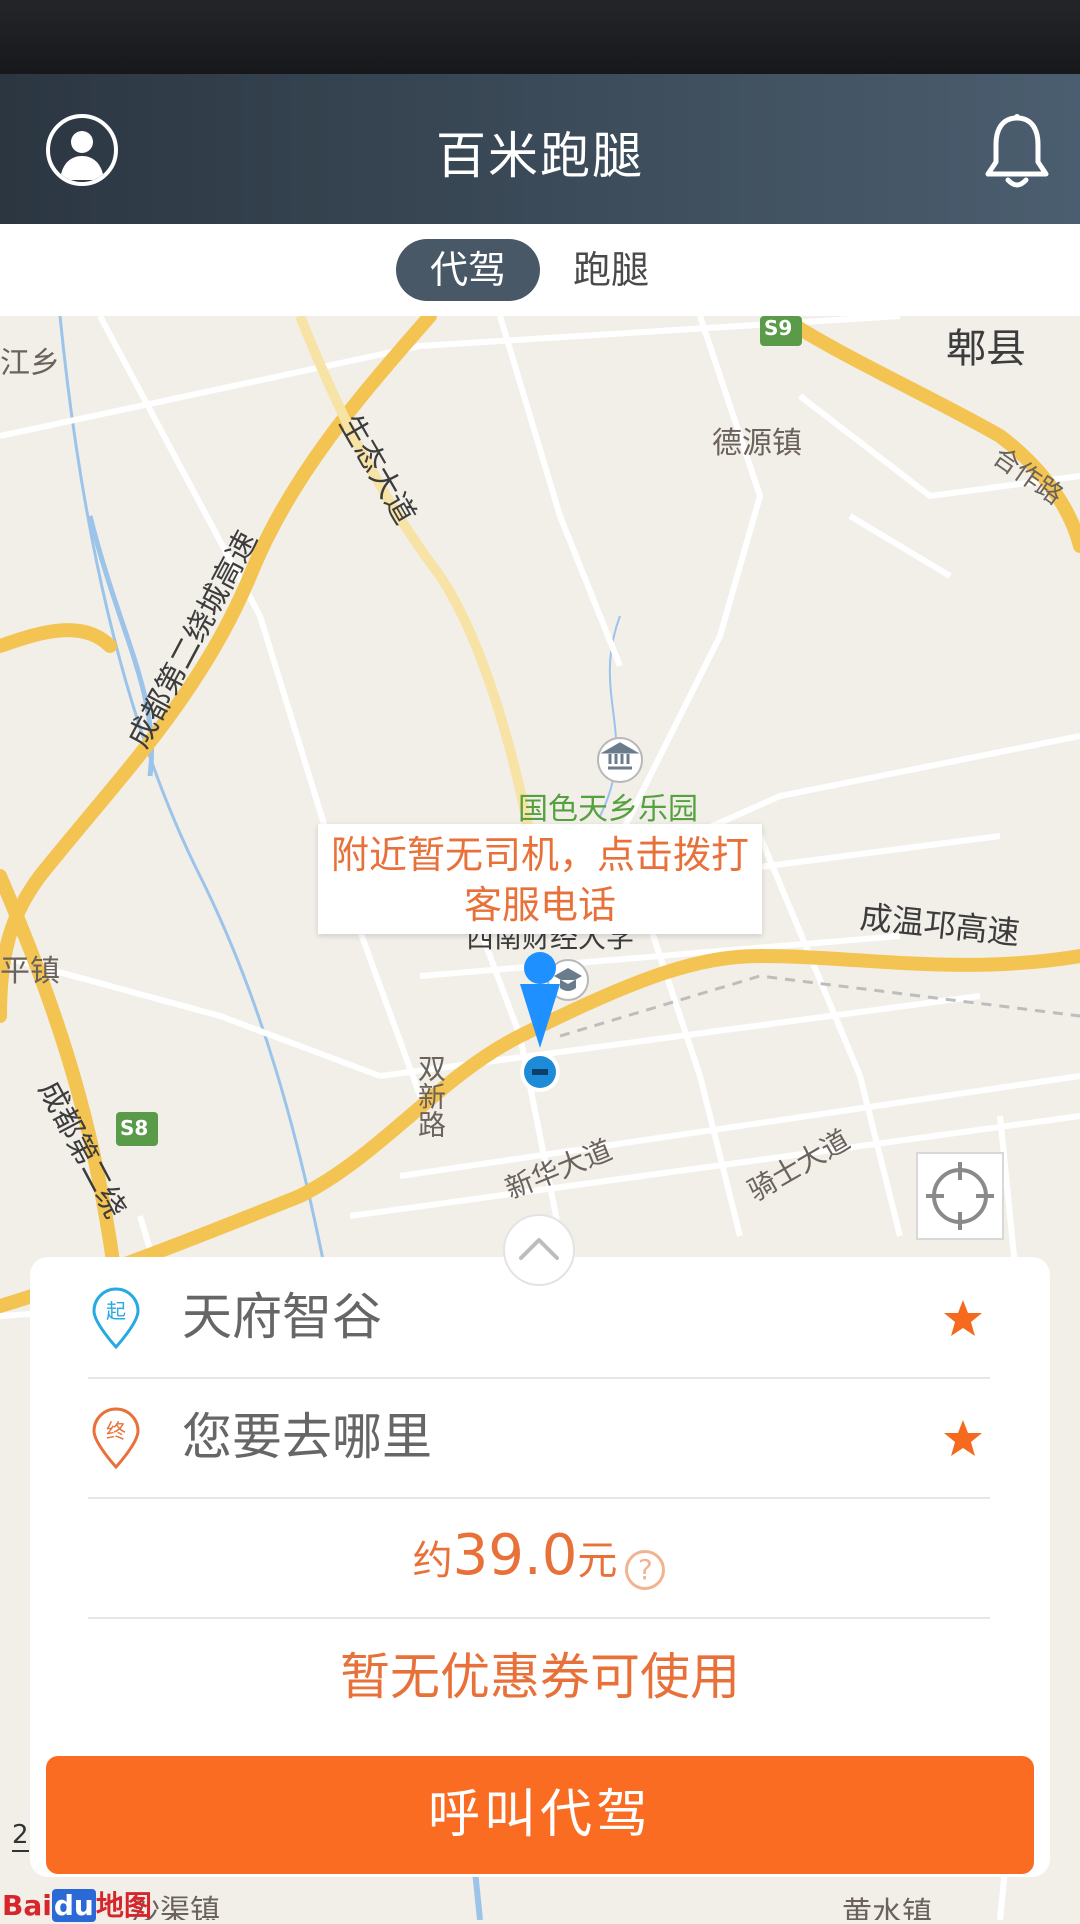  I want to click on start-location-field: 天府智谷, so click(282, 1317).